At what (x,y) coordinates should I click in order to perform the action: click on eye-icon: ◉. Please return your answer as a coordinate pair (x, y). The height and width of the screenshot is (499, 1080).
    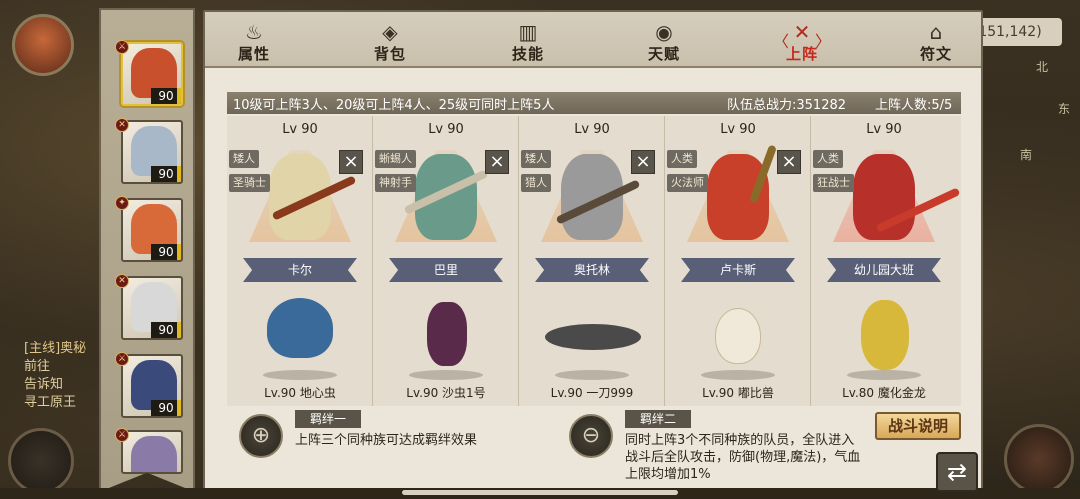
    Looking at the image, I should click on (664, 32).